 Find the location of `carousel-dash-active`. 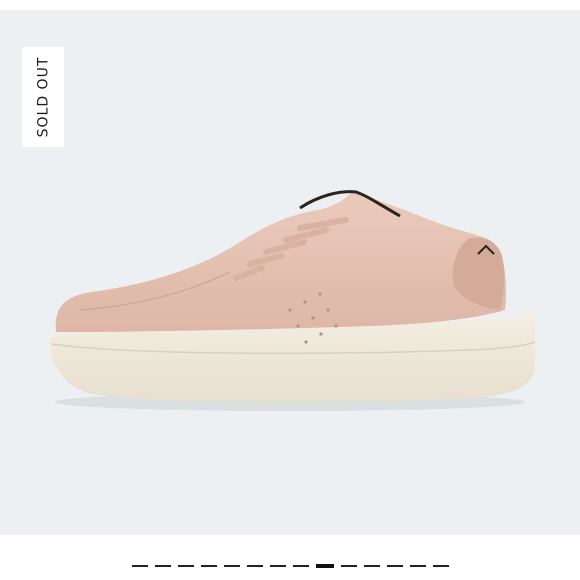

carousel-dash-active is located at coordinates (324, 566).